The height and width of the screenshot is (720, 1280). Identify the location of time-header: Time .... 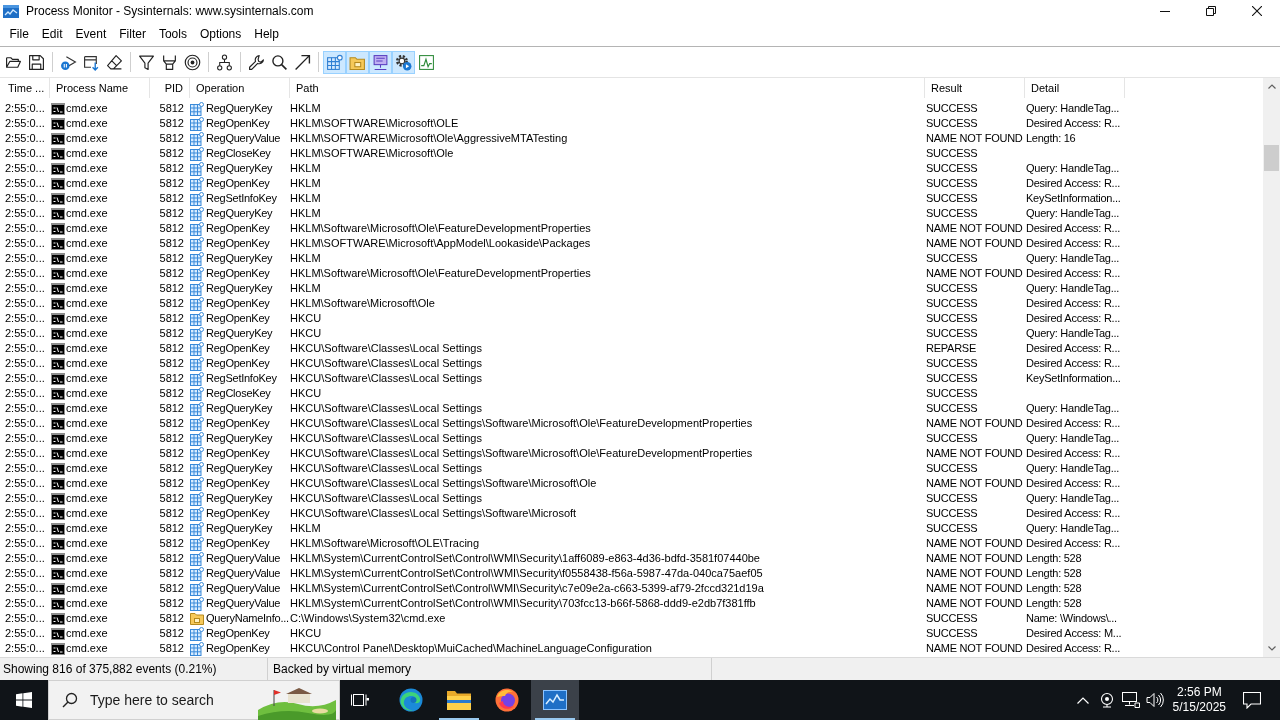
(25, 88).